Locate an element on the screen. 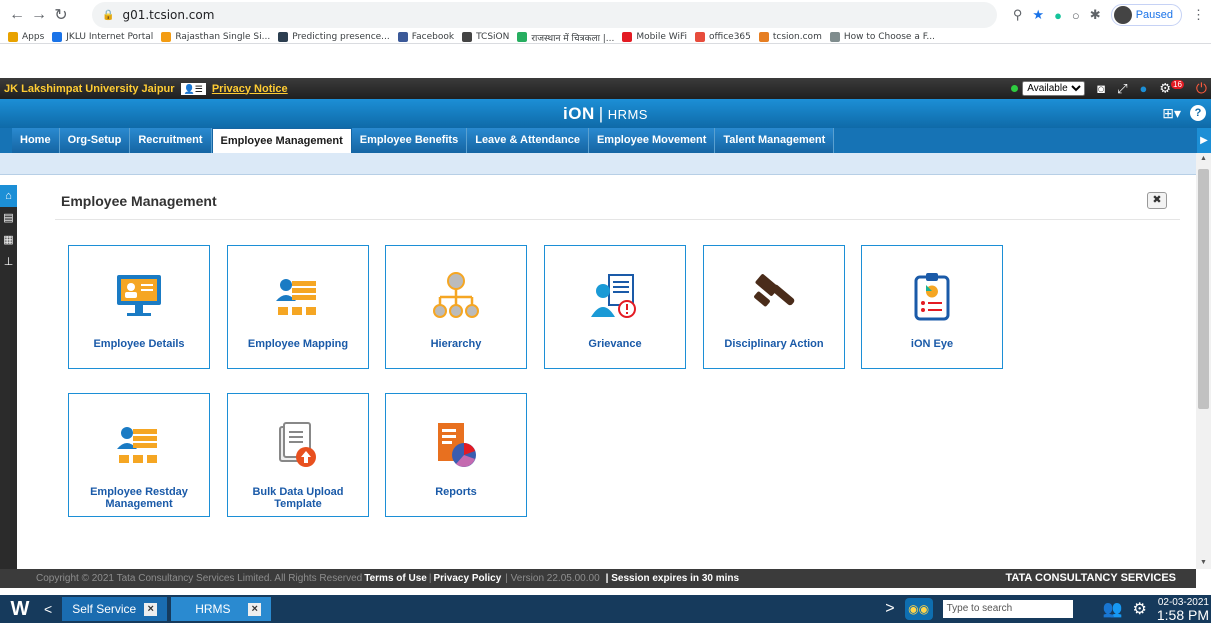  notification-count-badge: 16 is located at coordinates (1177, 85).